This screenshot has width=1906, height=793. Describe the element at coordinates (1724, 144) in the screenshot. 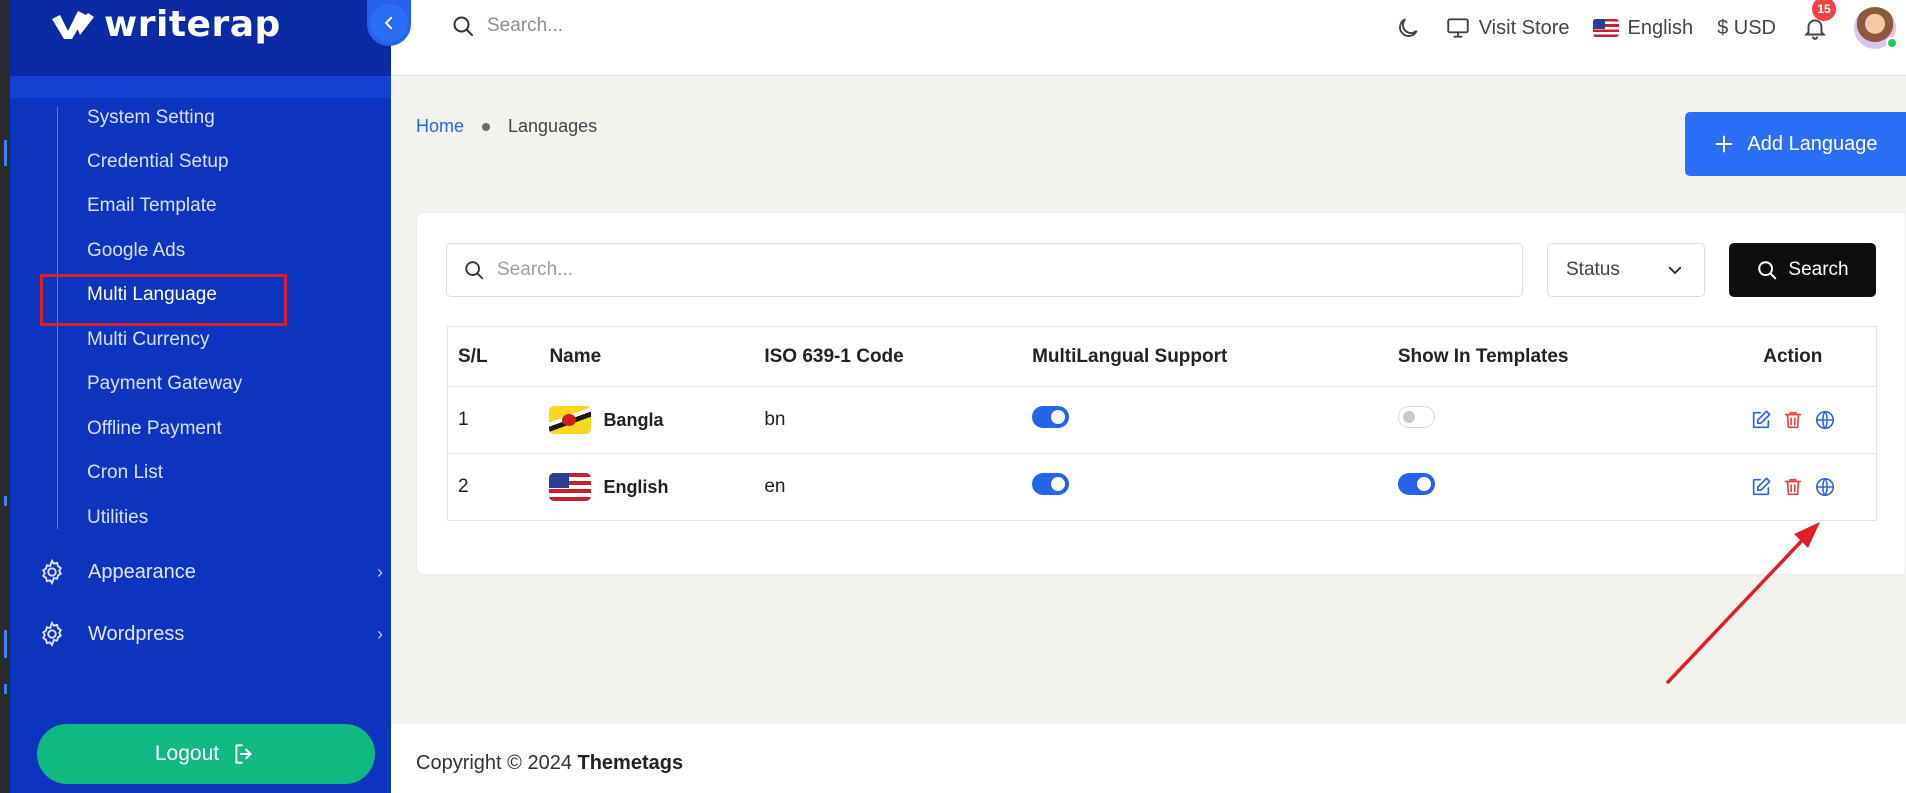

I see `plus-icon` at that location.